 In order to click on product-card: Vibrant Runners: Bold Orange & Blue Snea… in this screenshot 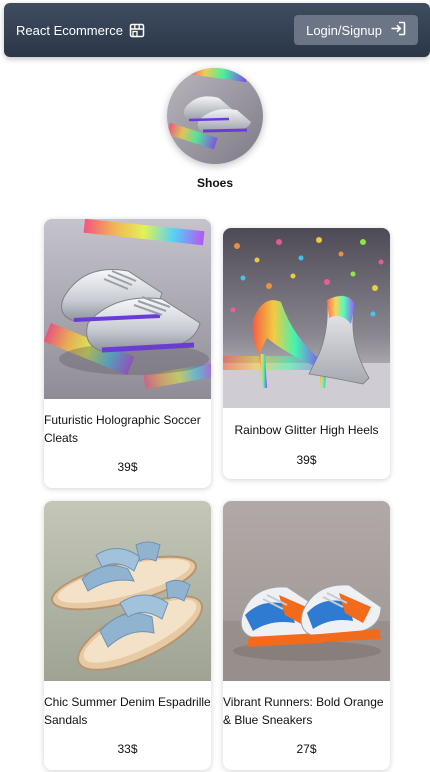, I will do `click(306, 635)`.